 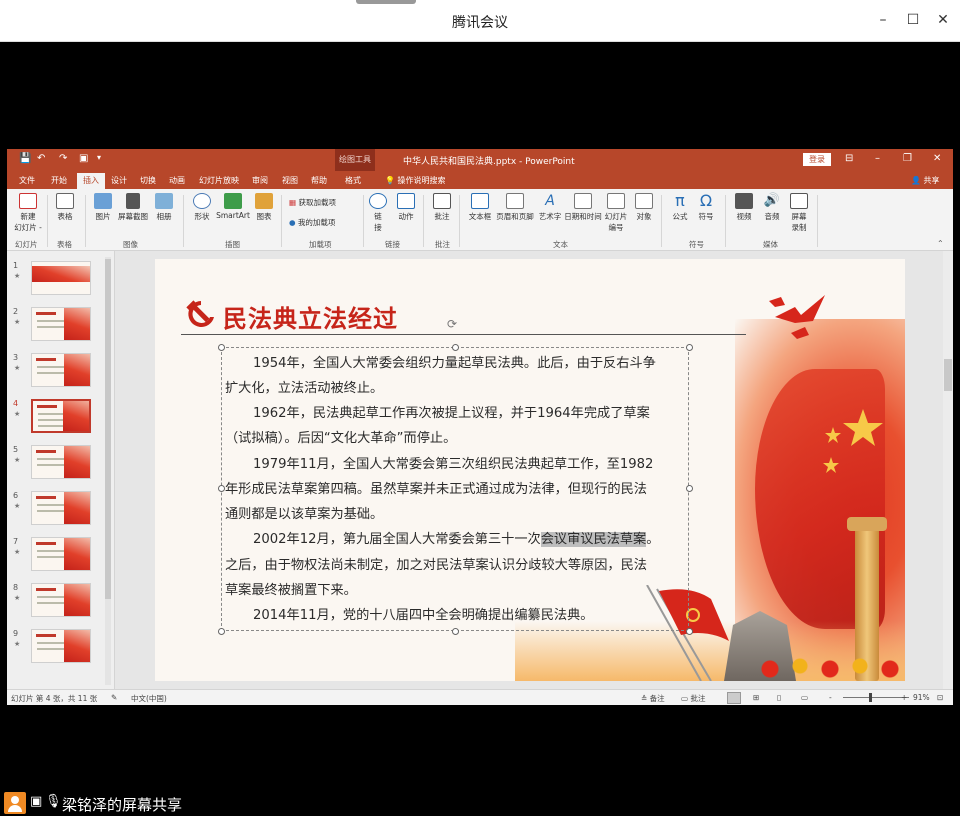 I want to click on tab-insert: 插入, so click(x=91, y=181).